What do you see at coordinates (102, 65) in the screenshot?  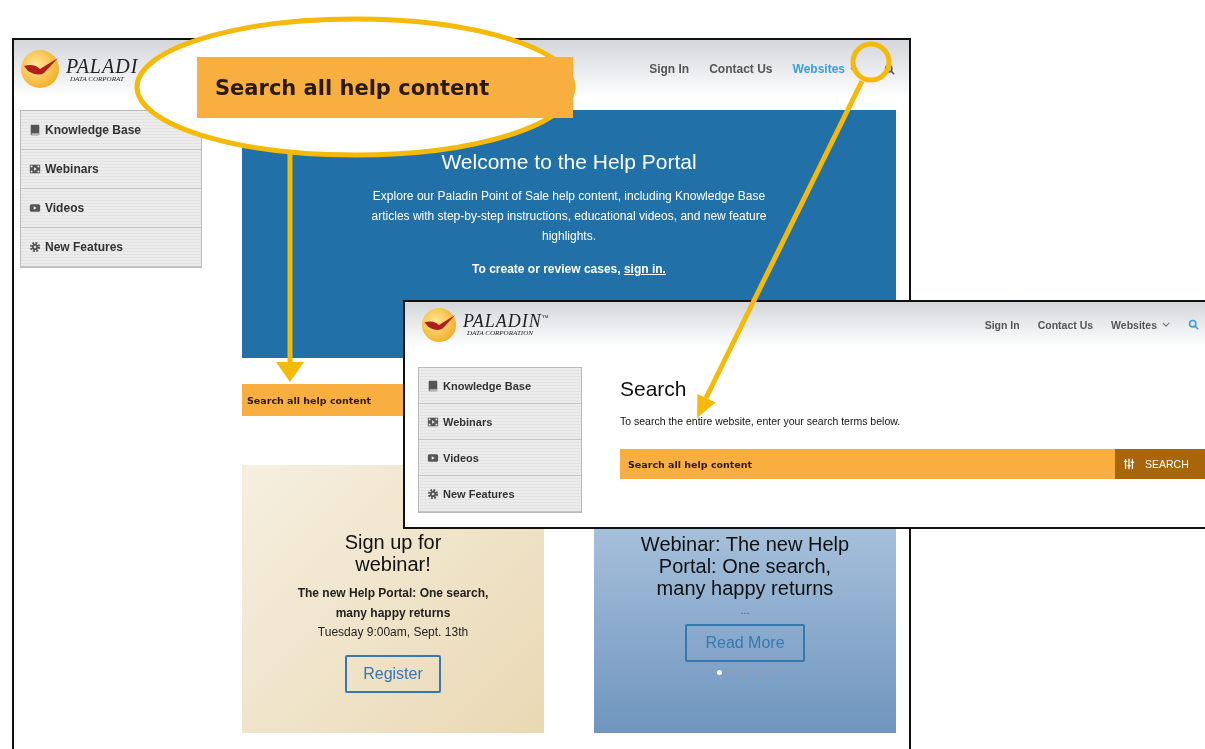 I see `logo-text: PALADI` at bounding box center [102, 65].